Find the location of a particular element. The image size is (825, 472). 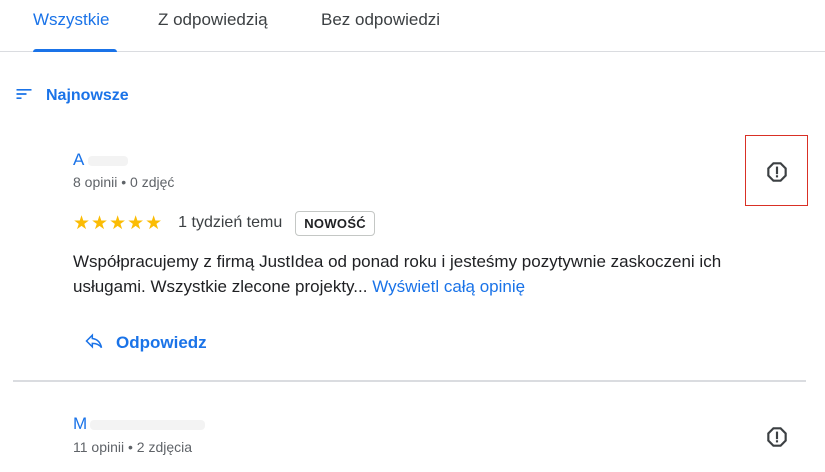

reply-button: Odpowiedz is located at coordinates (145, 343).